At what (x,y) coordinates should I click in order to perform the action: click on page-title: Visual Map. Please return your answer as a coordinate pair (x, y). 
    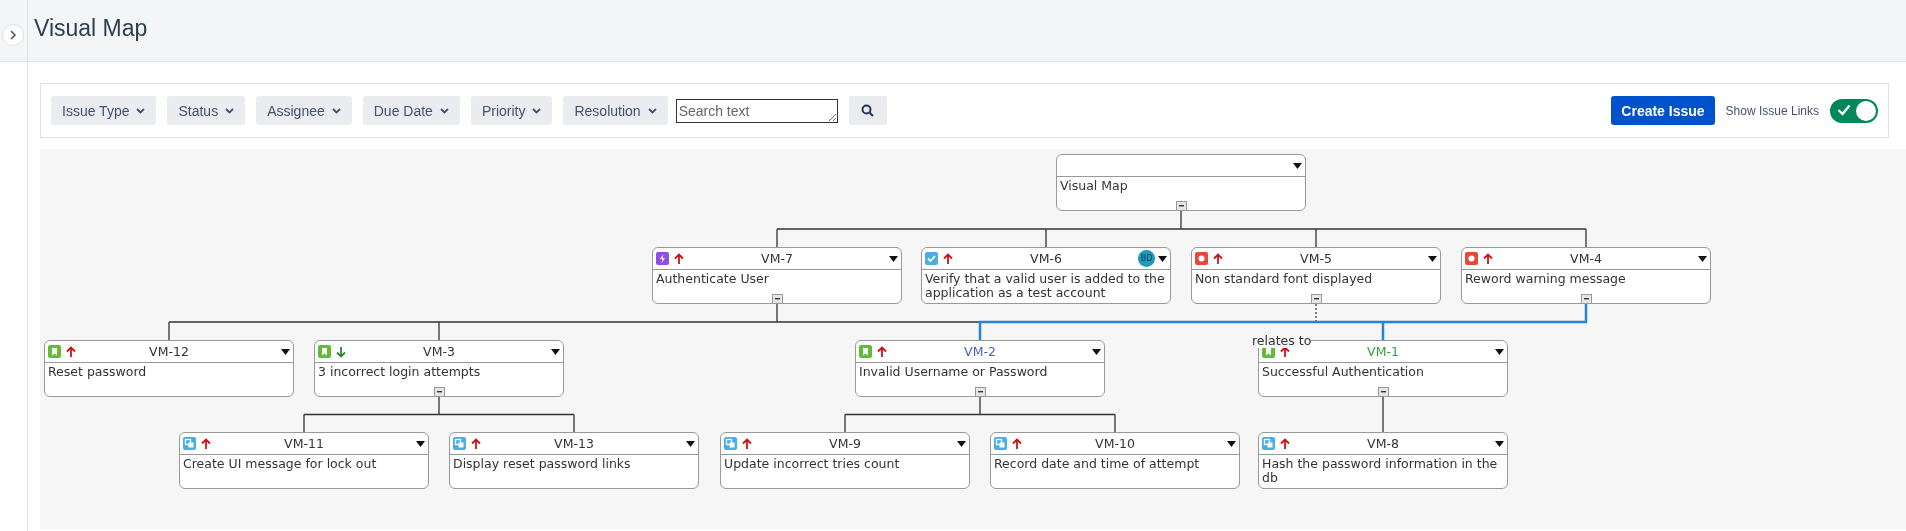
    Looking at the image, I should click on (91, 28).